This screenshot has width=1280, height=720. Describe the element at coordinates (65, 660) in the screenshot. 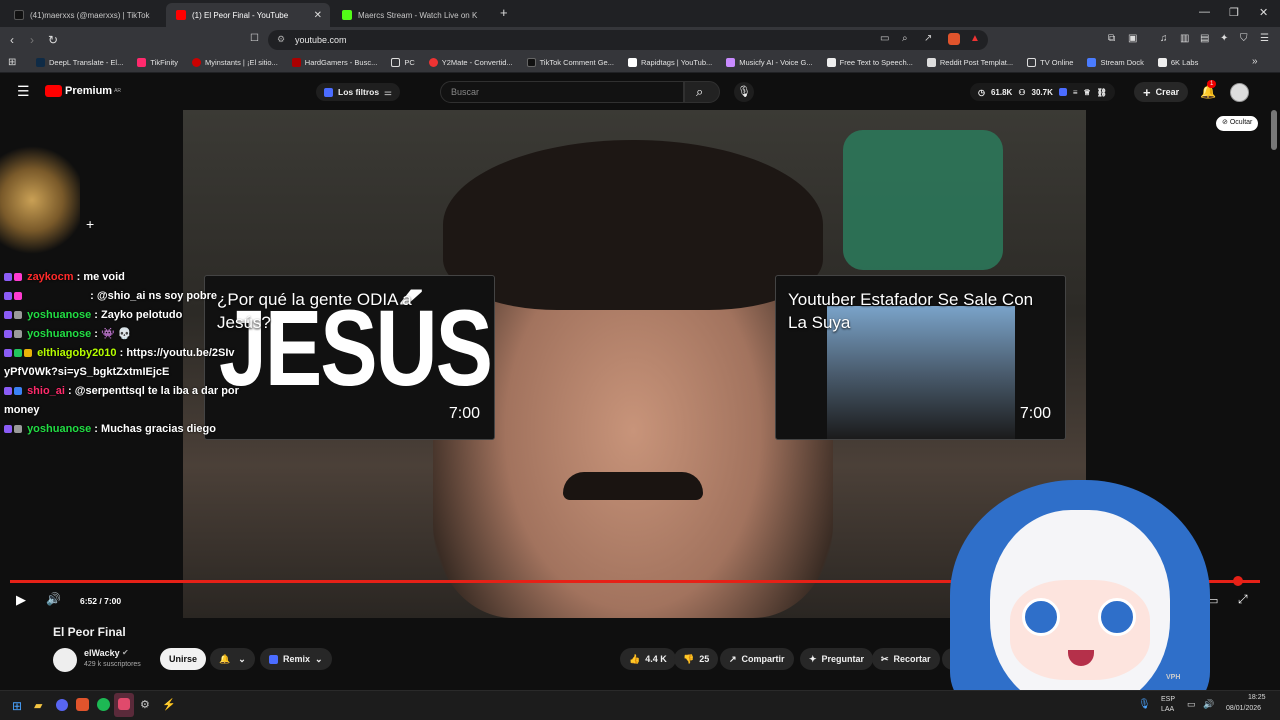

I see `channel-avatar` at that location.